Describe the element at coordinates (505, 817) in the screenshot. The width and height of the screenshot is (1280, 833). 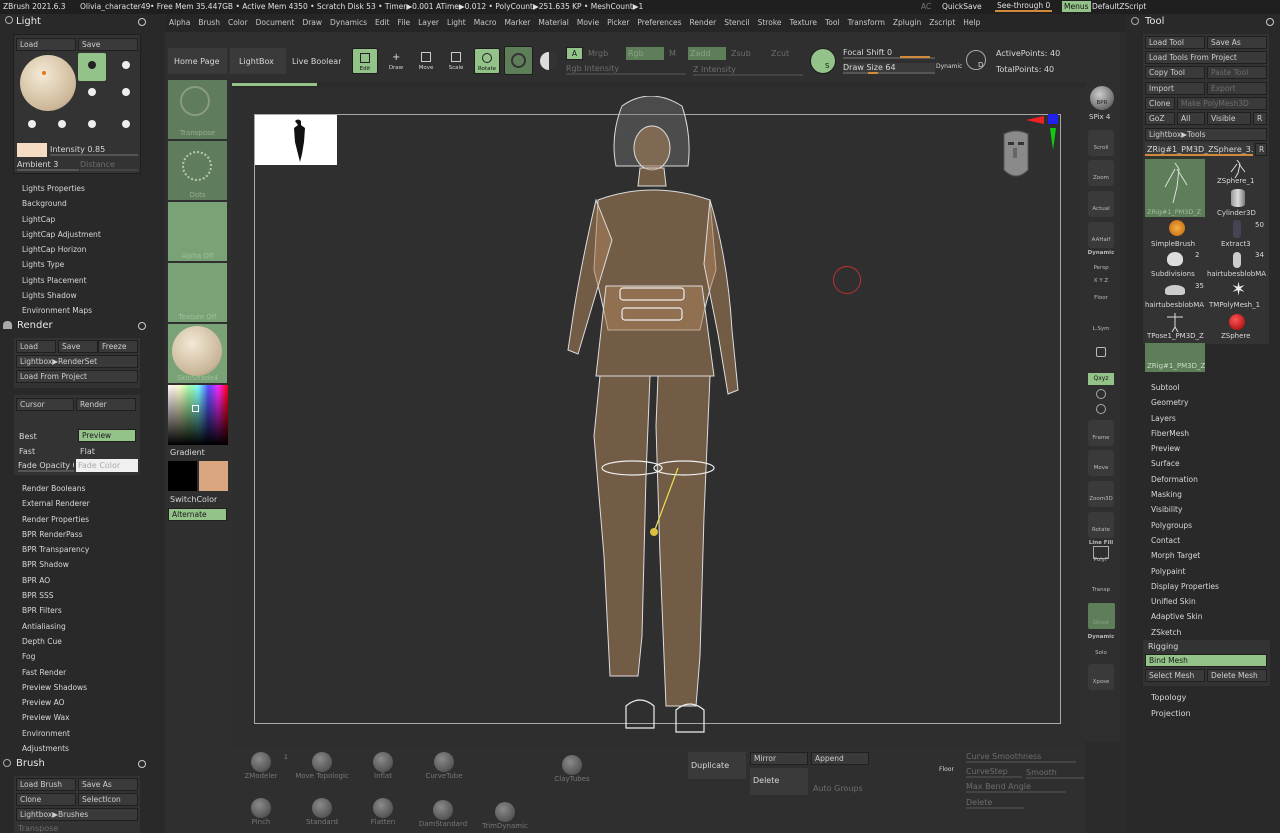
I see `trimdynamic-brush-button: TrimDynamic` at that location.